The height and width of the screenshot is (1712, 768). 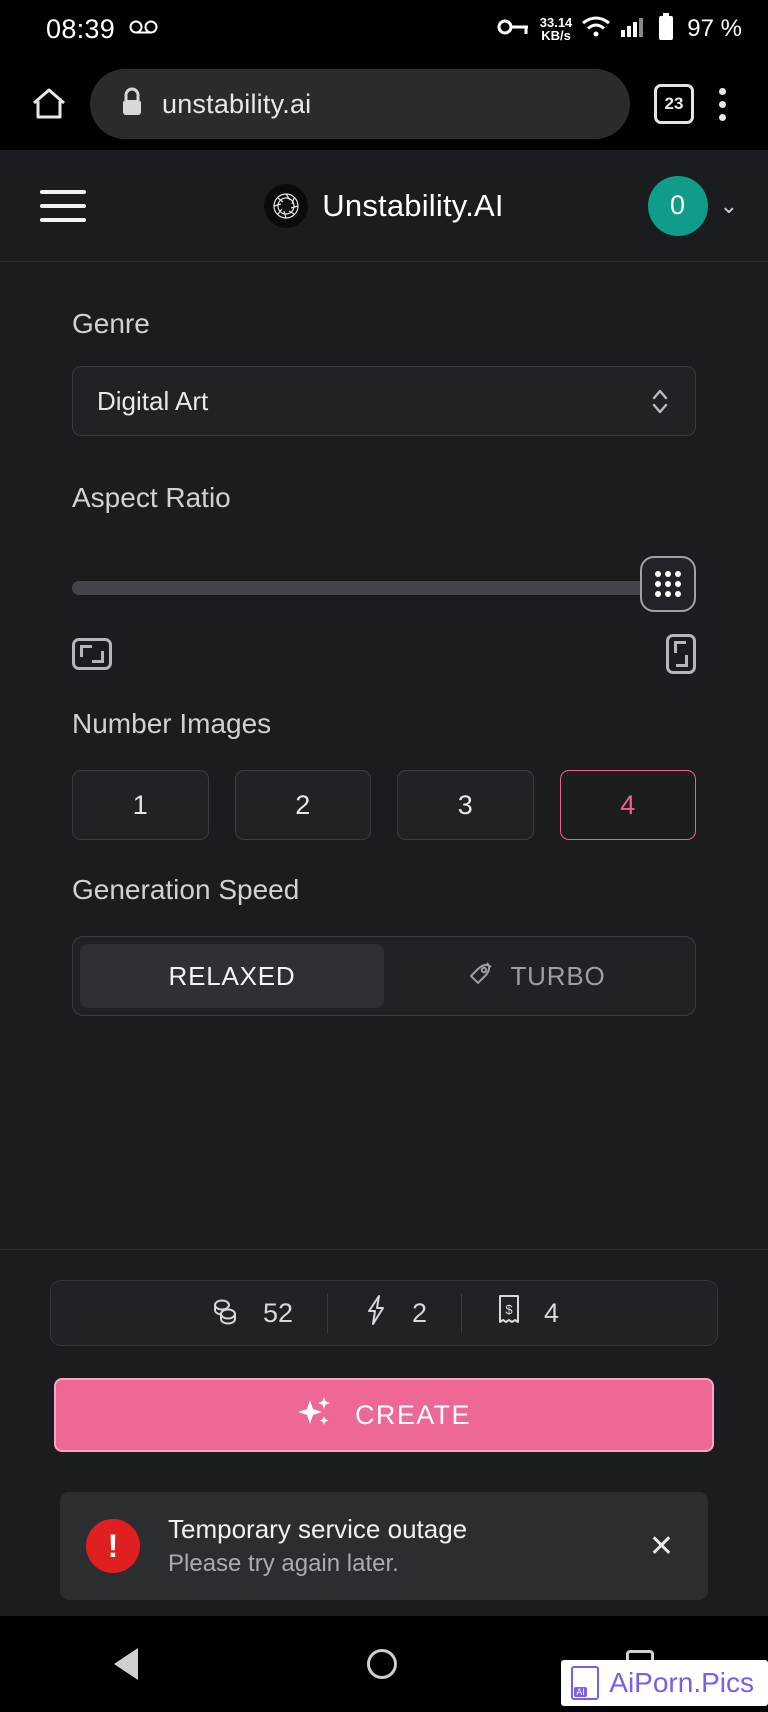 I want to click on landscape-ratio-icon, so click(x=92, y=654).